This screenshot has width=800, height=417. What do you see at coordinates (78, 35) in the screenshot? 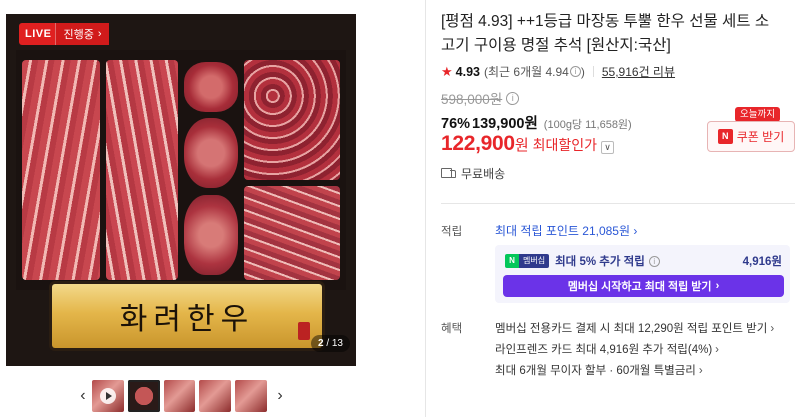
I see `live-status-text: 진행중` at bounding box center [78, 35].